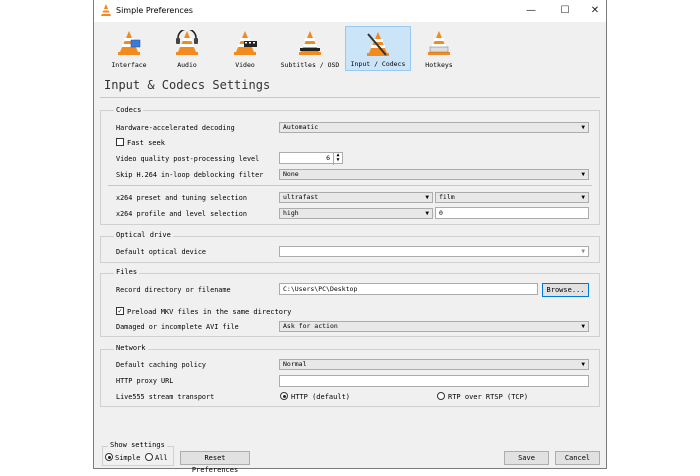  I want to click on vq-level-label: Video quality post-processing level, so click(188, 159).